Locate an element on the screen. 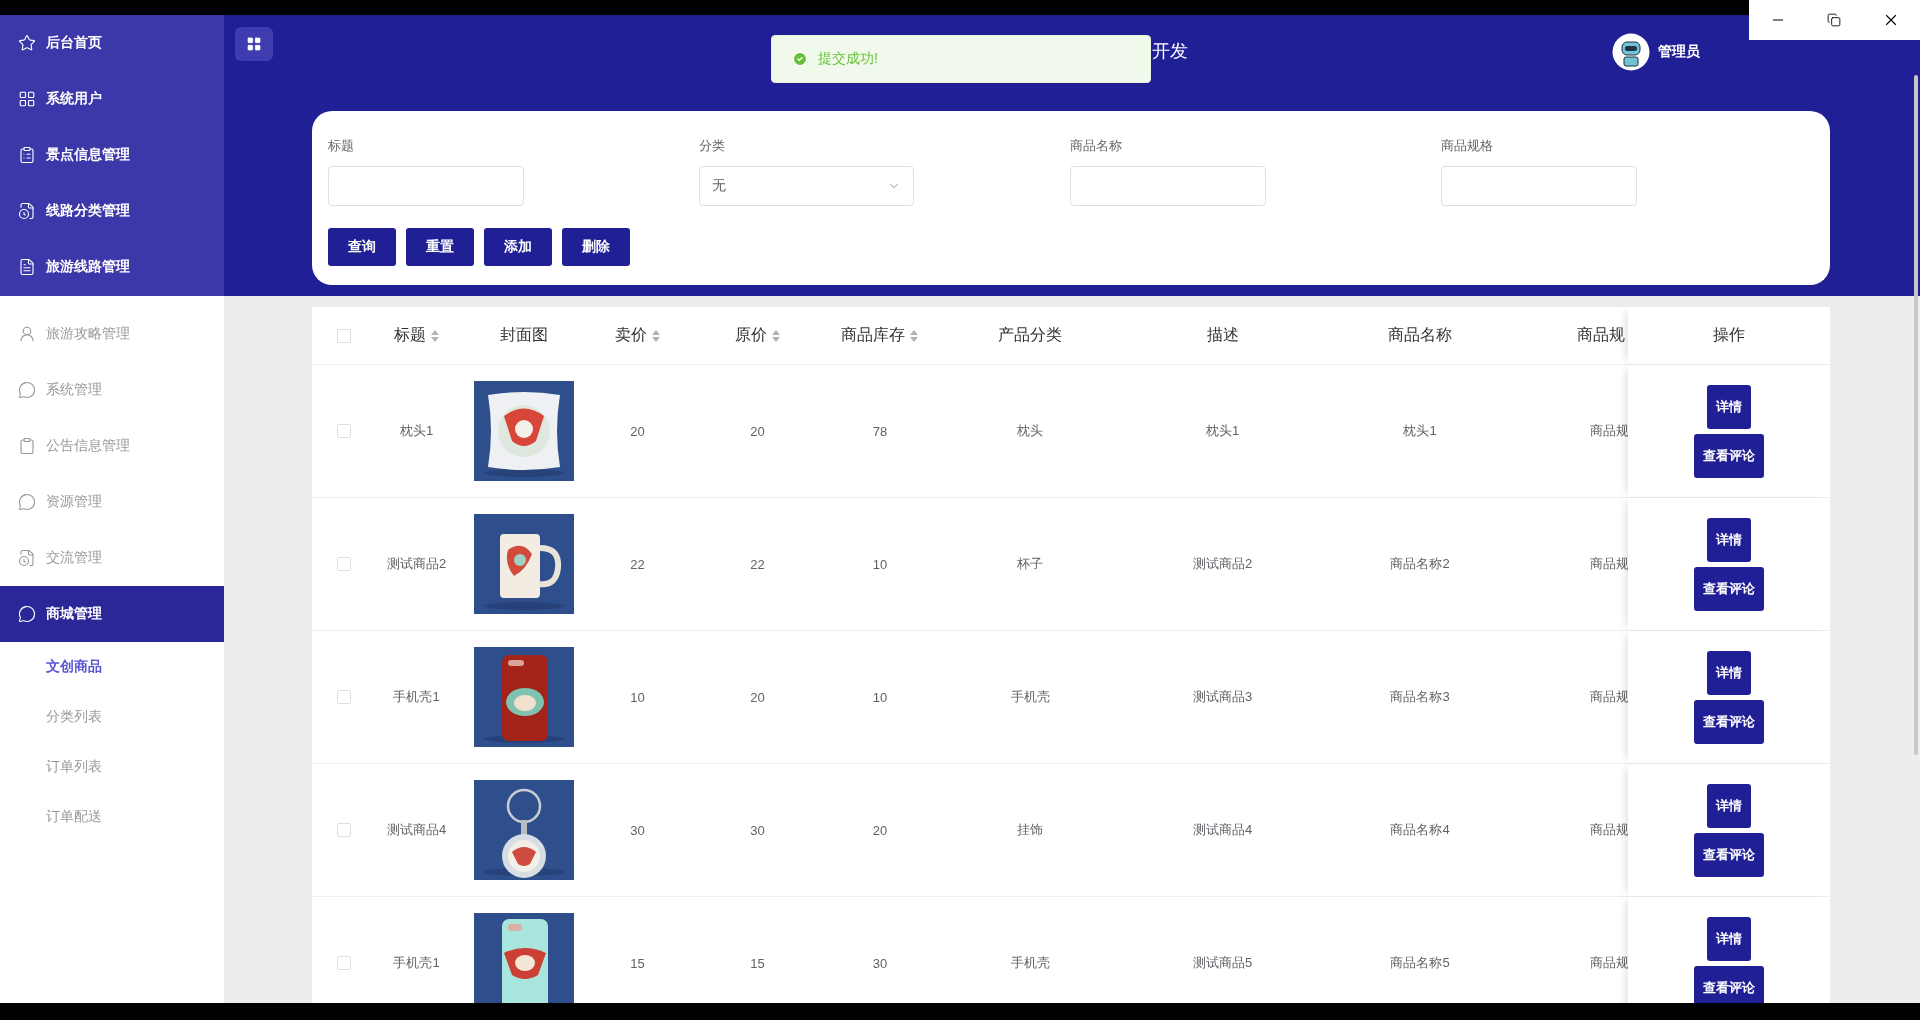 Image resolution: width=1920 pixels, height=1020 pixels. column-header: 原价 is located at coordinates (757, 335).